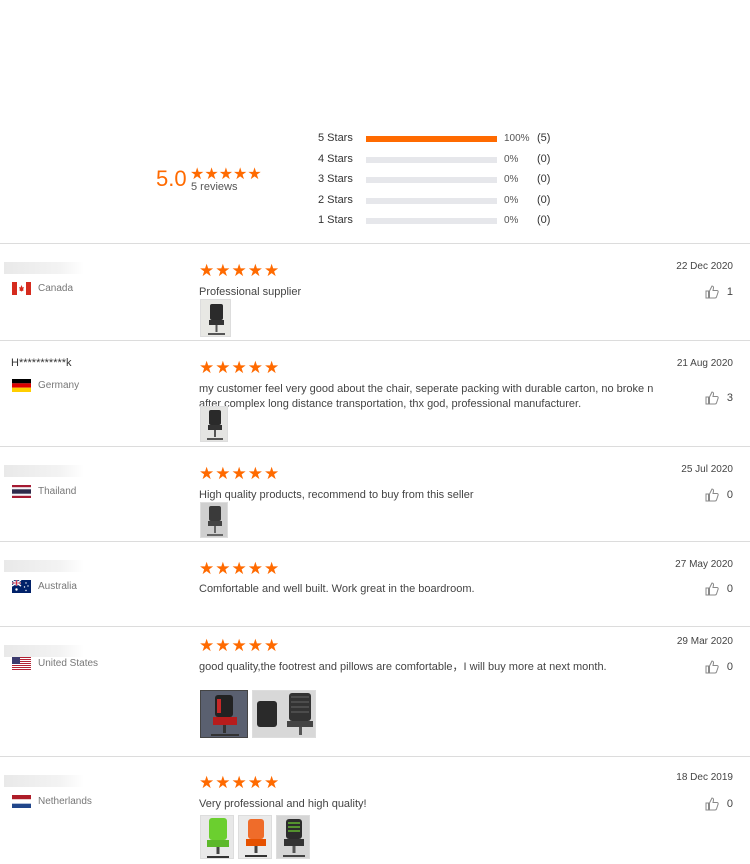 This screenshot has height=864, width=750. Describe the element at coordinates (517, 138) in the screenshot. I see `rating-percent: 100%` at that location.